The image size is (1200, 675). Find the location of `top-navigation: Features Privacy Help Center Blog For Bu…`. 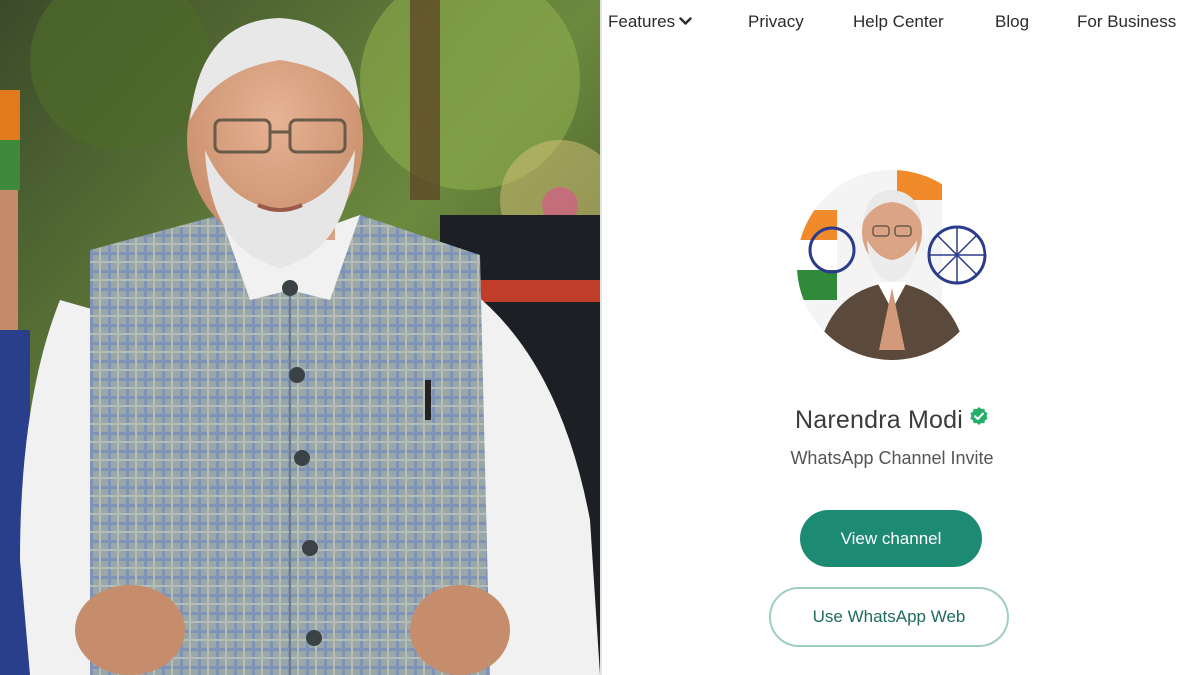

top-navigation: Features Privacy Help Center Blog For Bu… is located at coordinates (901, 23).